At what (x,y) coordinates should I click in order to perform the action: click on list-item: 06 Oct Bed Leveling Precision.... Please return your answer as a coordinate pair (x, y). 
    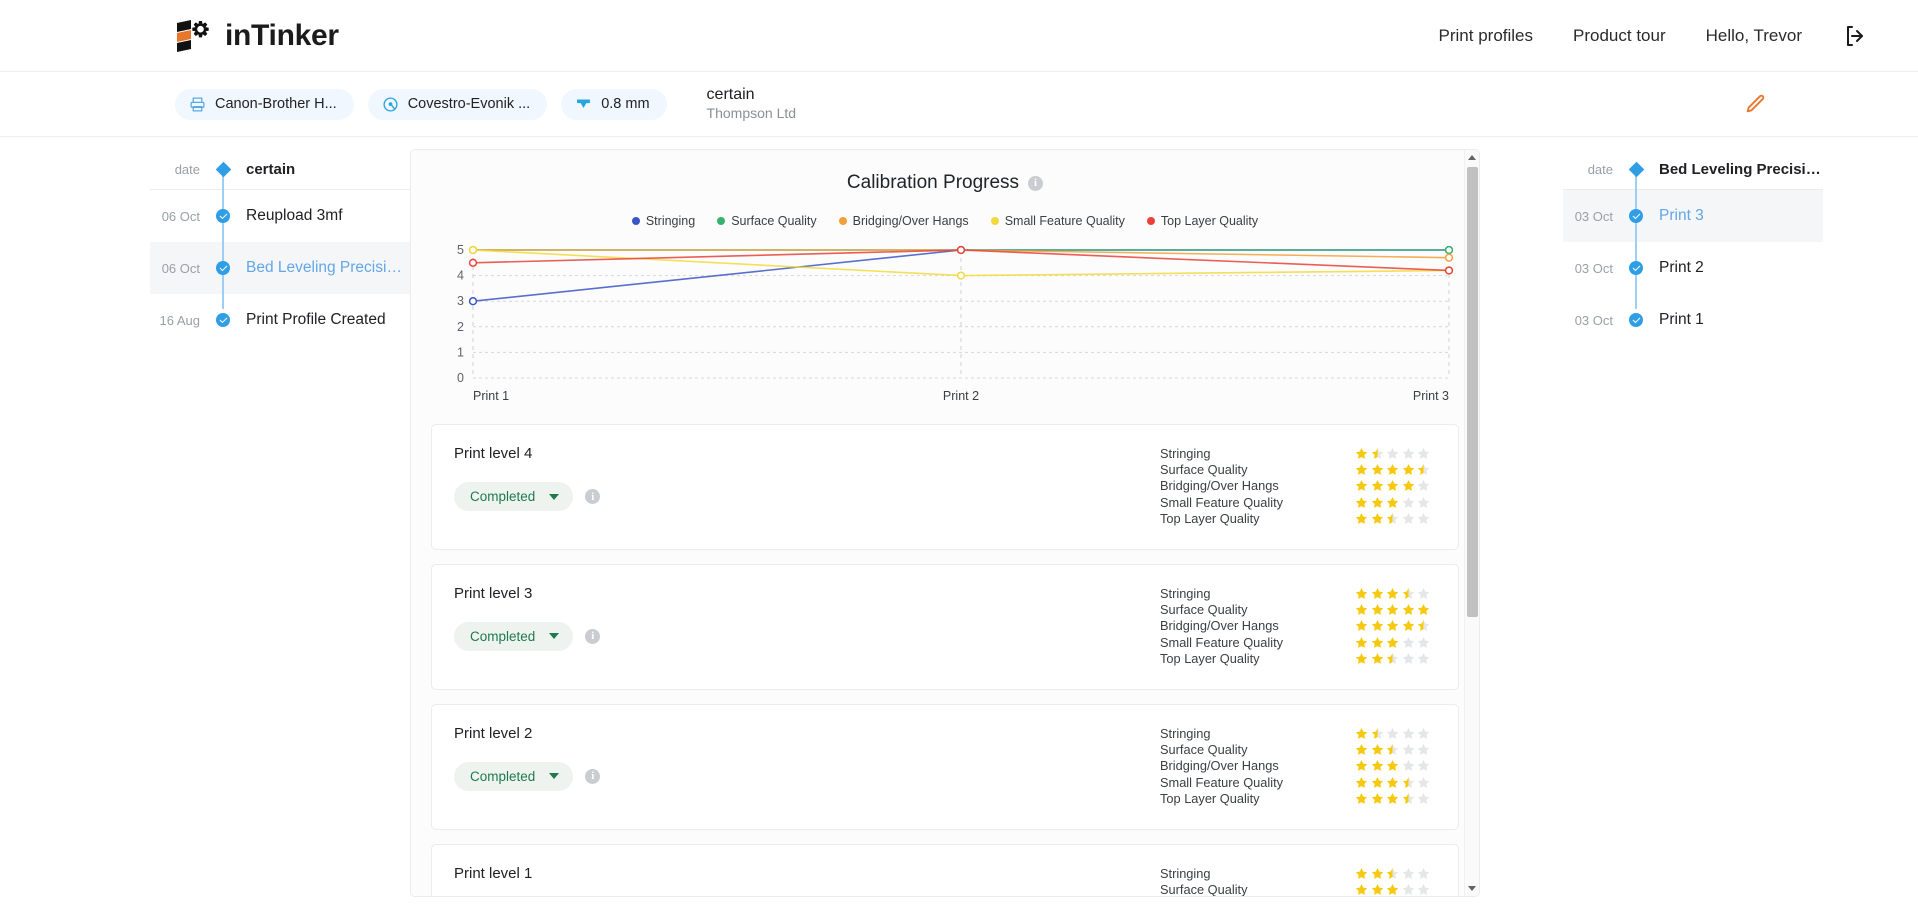
    Looking at the image, I should click on (280, 268).